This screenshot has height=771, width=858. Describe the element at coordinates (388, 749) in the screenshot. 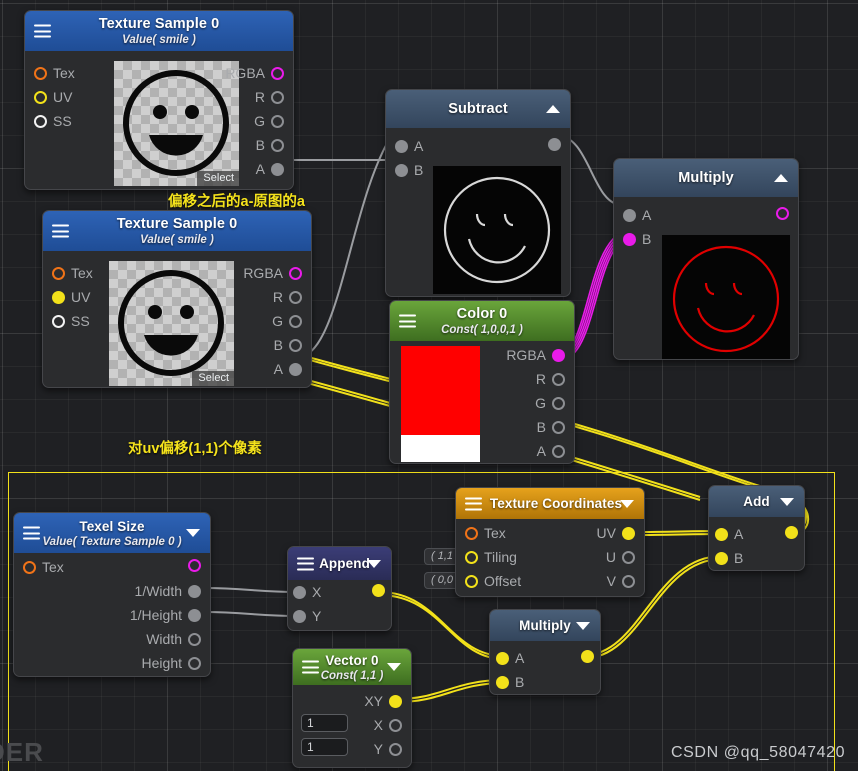

I see `port-out-y: Y` at that location.